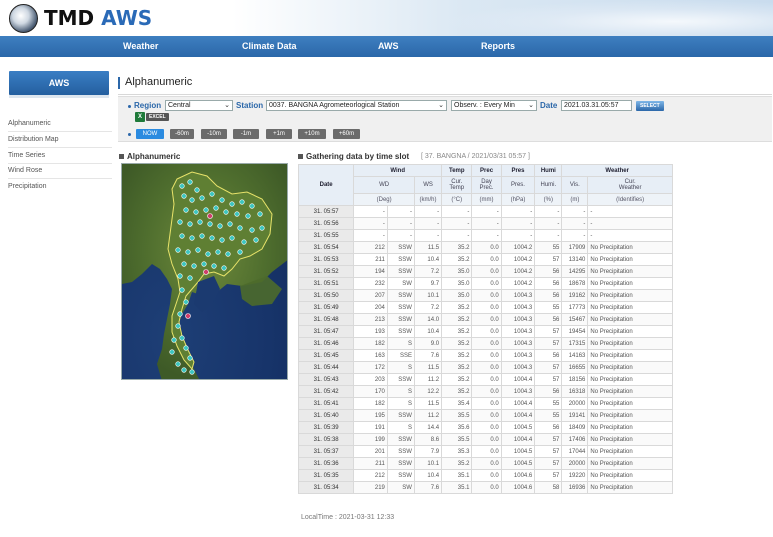  What do you see at coordinates (370, 259) in the screenshot?
I see `cell-wd: 211` at bounding box center [370, 259].